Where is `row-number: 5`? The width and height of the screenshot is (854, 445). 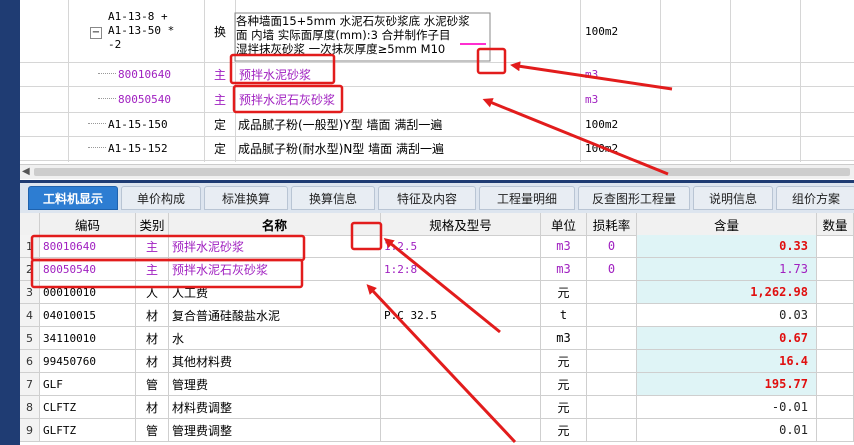 row-number: 5 is located at coordinates (30, 338).